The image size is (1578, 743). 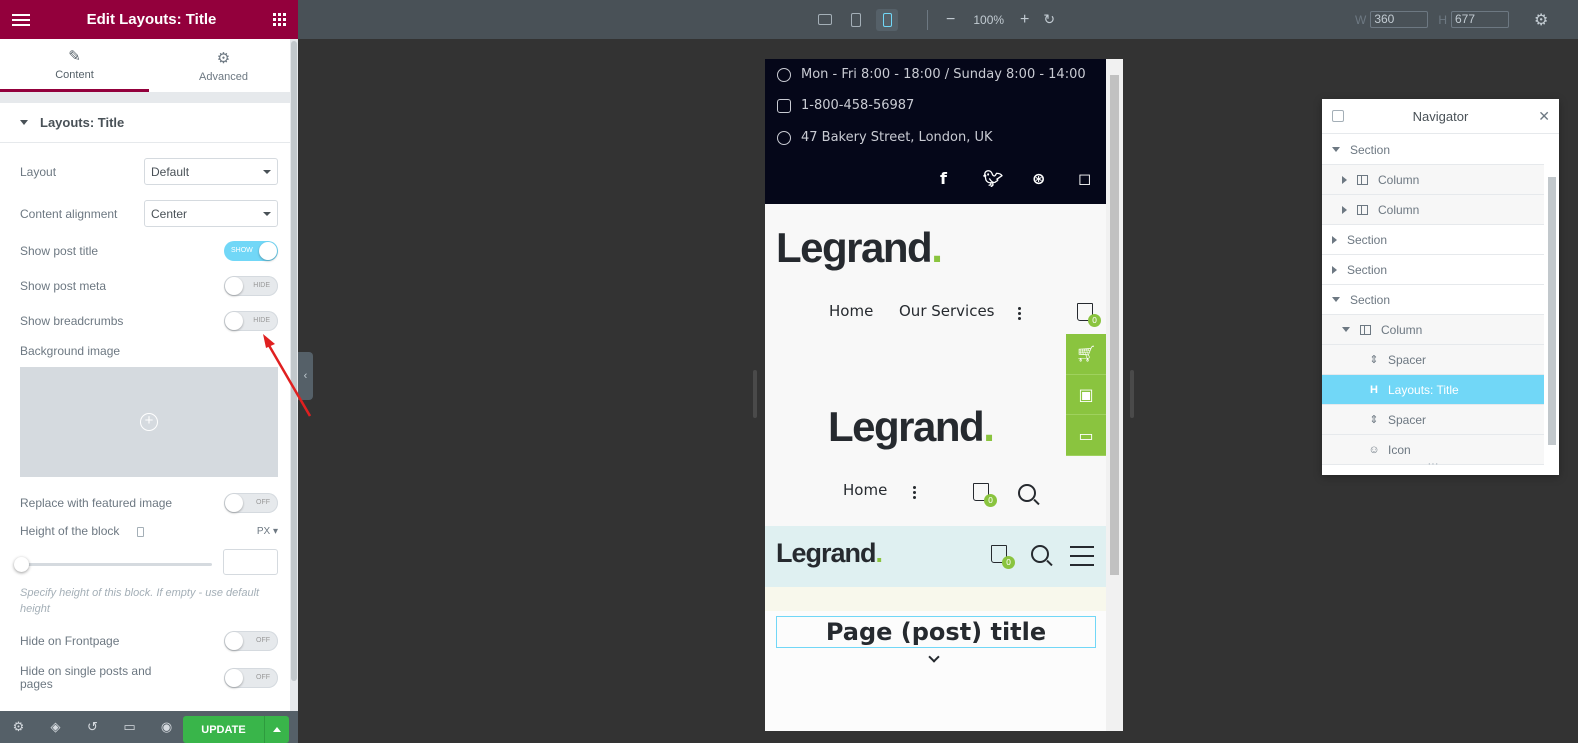 What do you see at coordinates (38, 171) in the screenshot?
I see `layout-label: Layout` at bounding box center [38, 171].